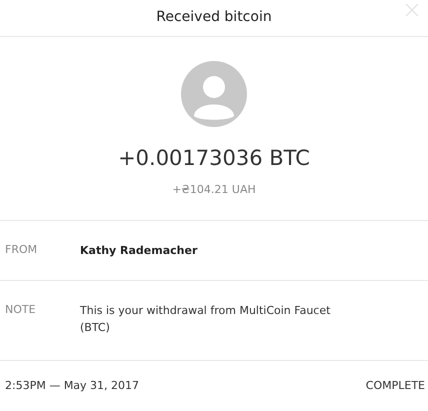  Describe the element at coordinates (21, 310) in the screenshot. I see `detail-label: NOTE` at that location.